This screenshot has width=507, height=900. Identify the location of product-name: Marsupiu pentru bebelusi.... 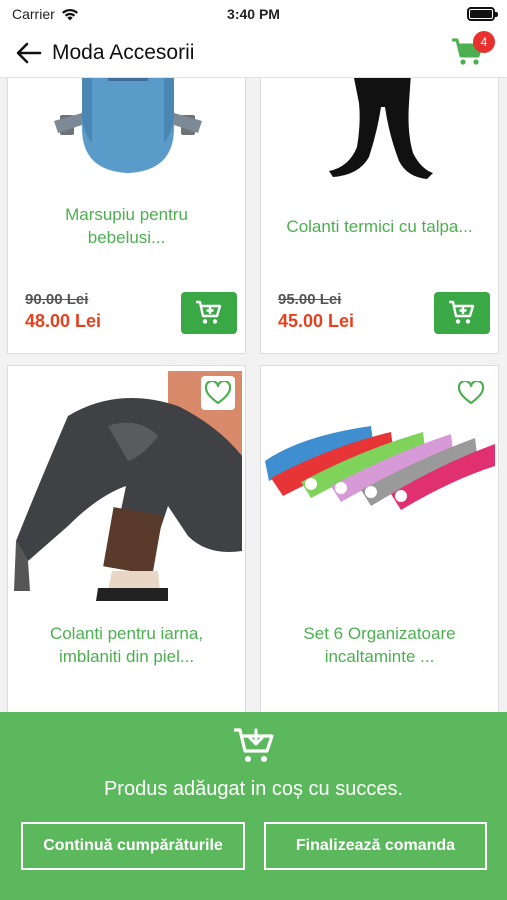
(126, 226).